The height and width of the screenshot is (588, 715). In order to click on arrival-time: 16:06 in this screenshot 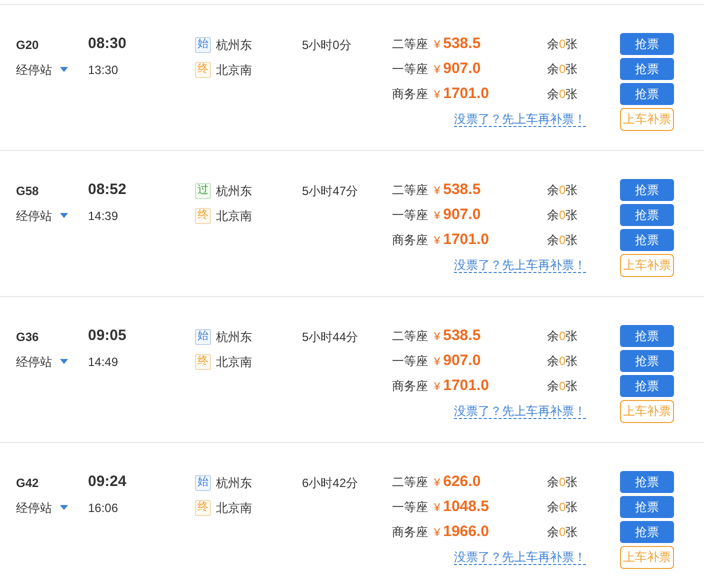, I will do `click(103, 508)`.